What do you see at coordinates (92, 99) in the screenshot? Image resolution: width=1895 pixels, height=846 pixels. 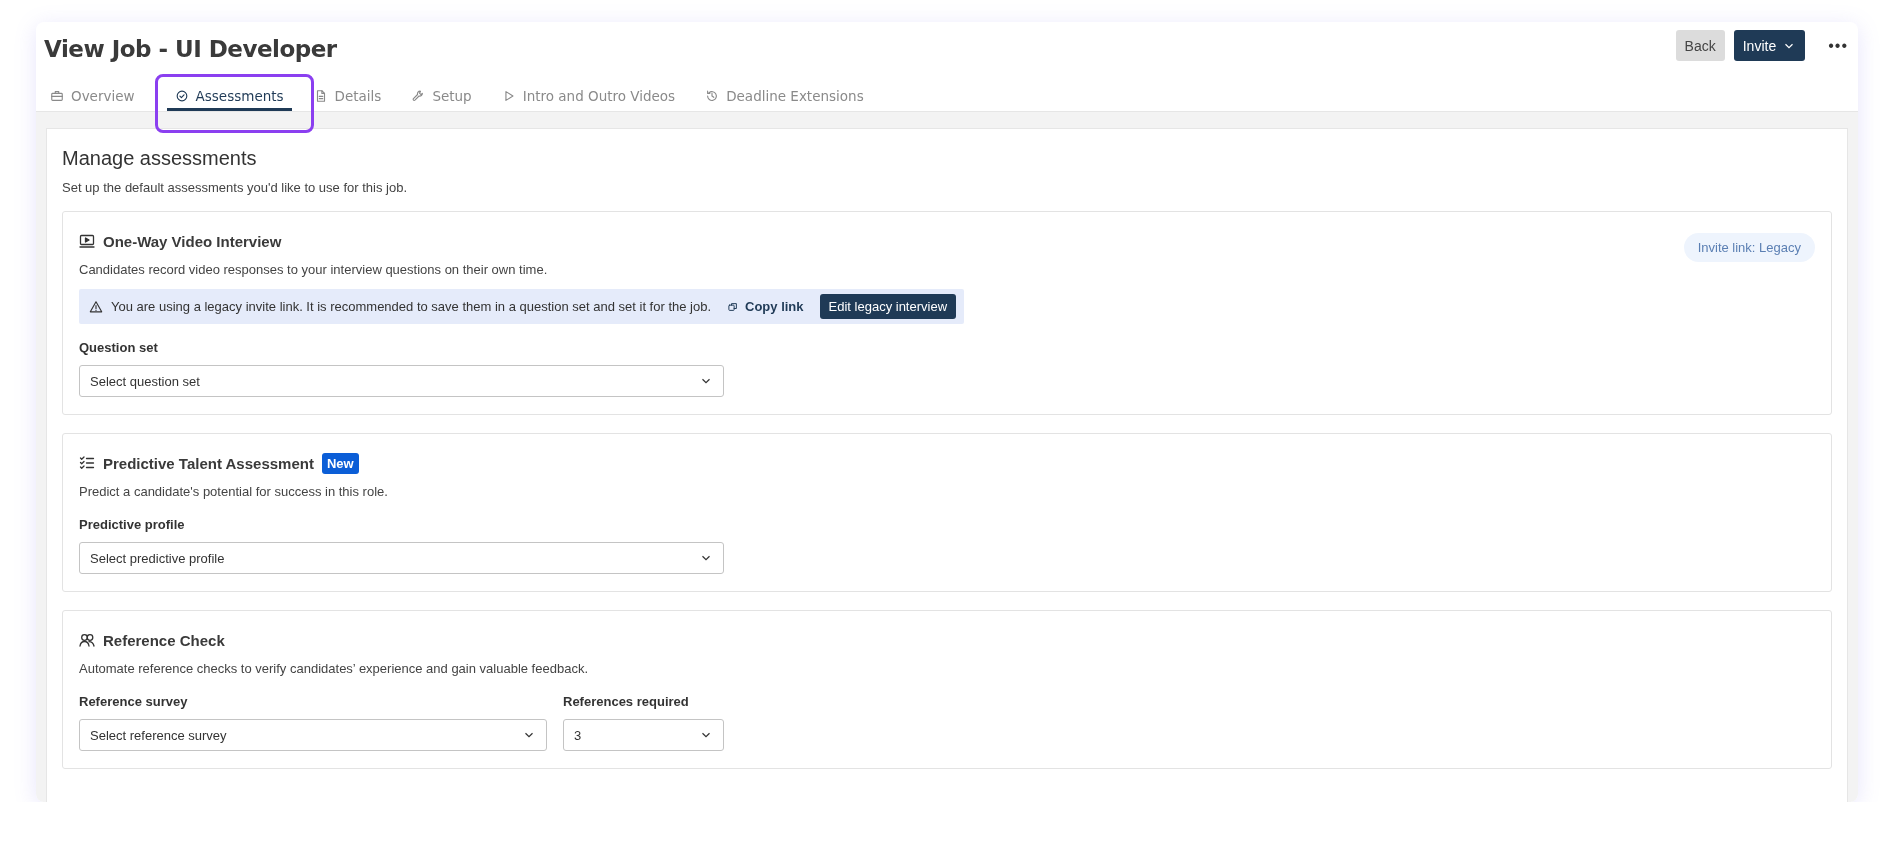 I see `tab: Overview` at bounding box center [92, 99].